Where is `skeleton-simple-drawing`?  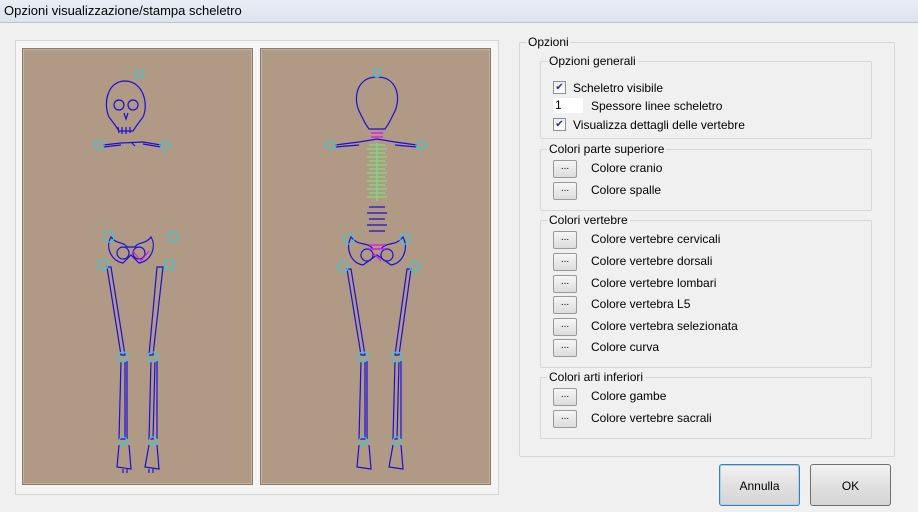 skeleton-simple-drawing is located at coordinates (136, 271).